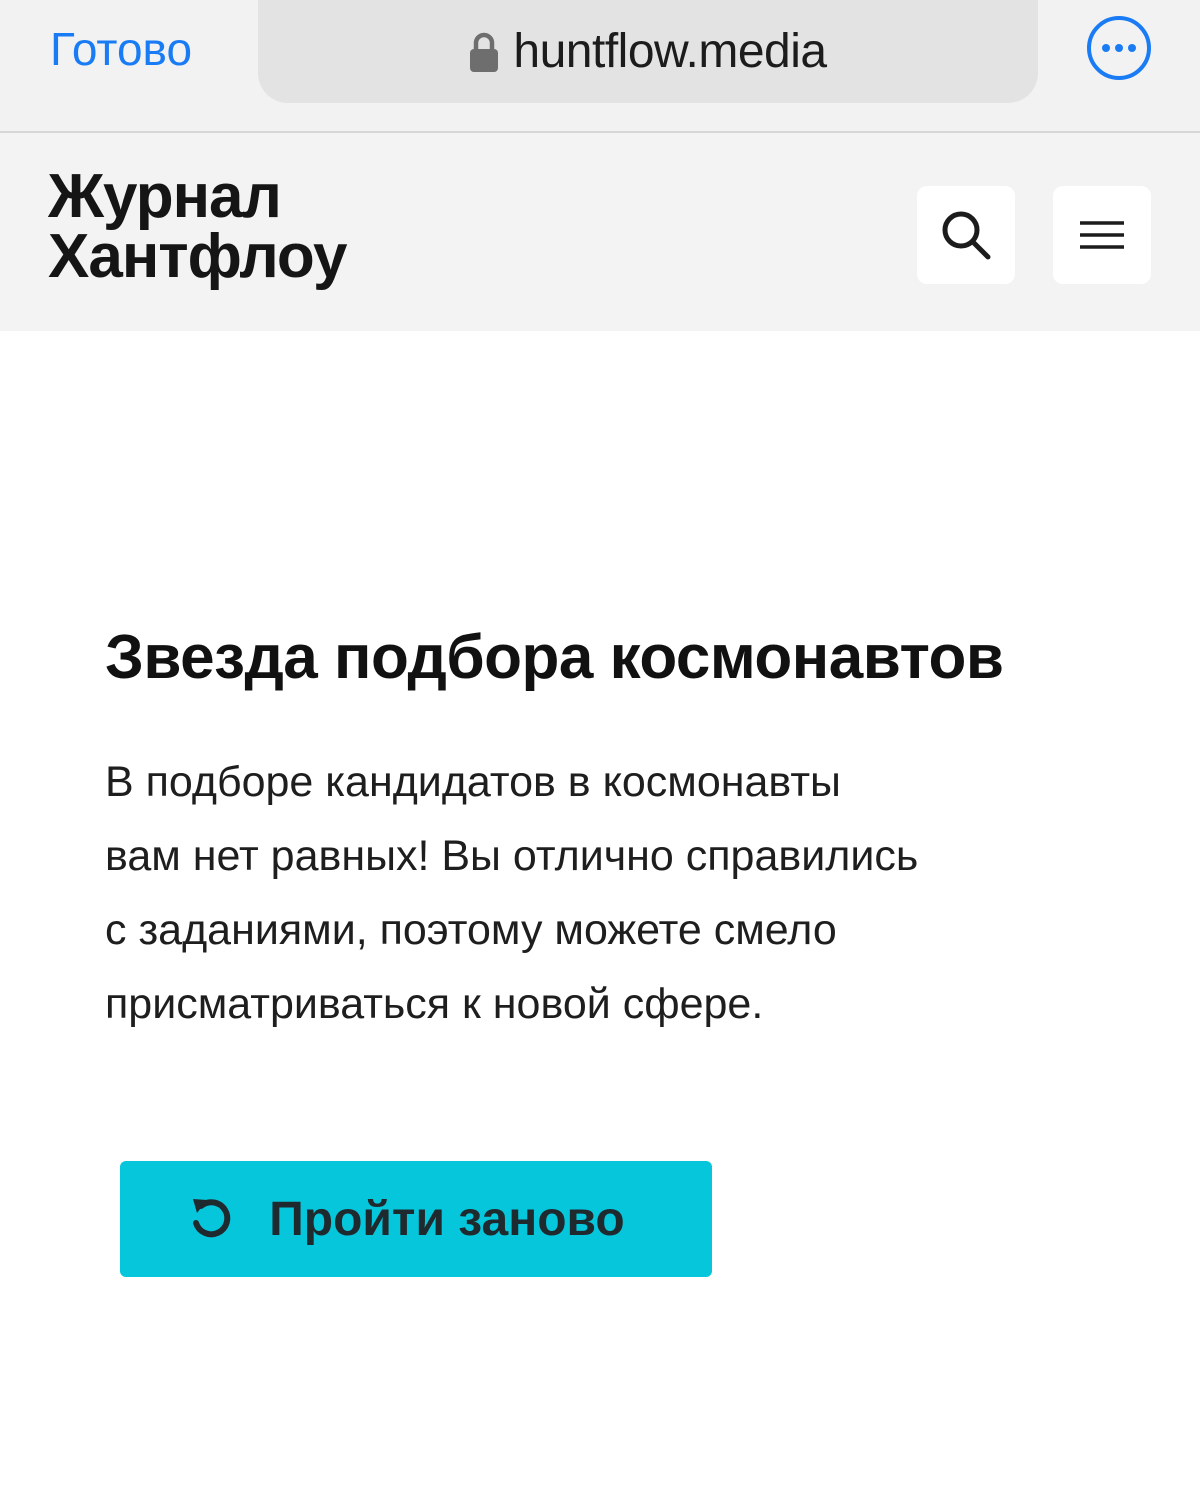  Describe the element at coordinates (554, 657) in the screenshot. I see `result-title: Звезда подбора космонавтов` at that location.